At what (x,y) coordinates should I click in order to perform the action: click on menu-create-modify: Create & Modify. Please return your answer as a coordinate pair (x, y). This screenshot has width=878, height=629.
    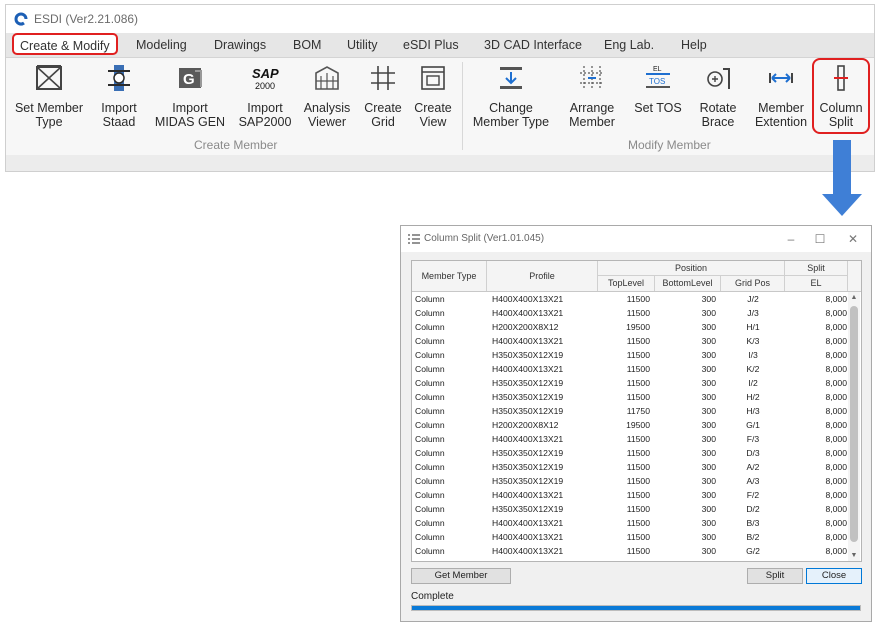
    Looking at the image, I should click on (65, 44).